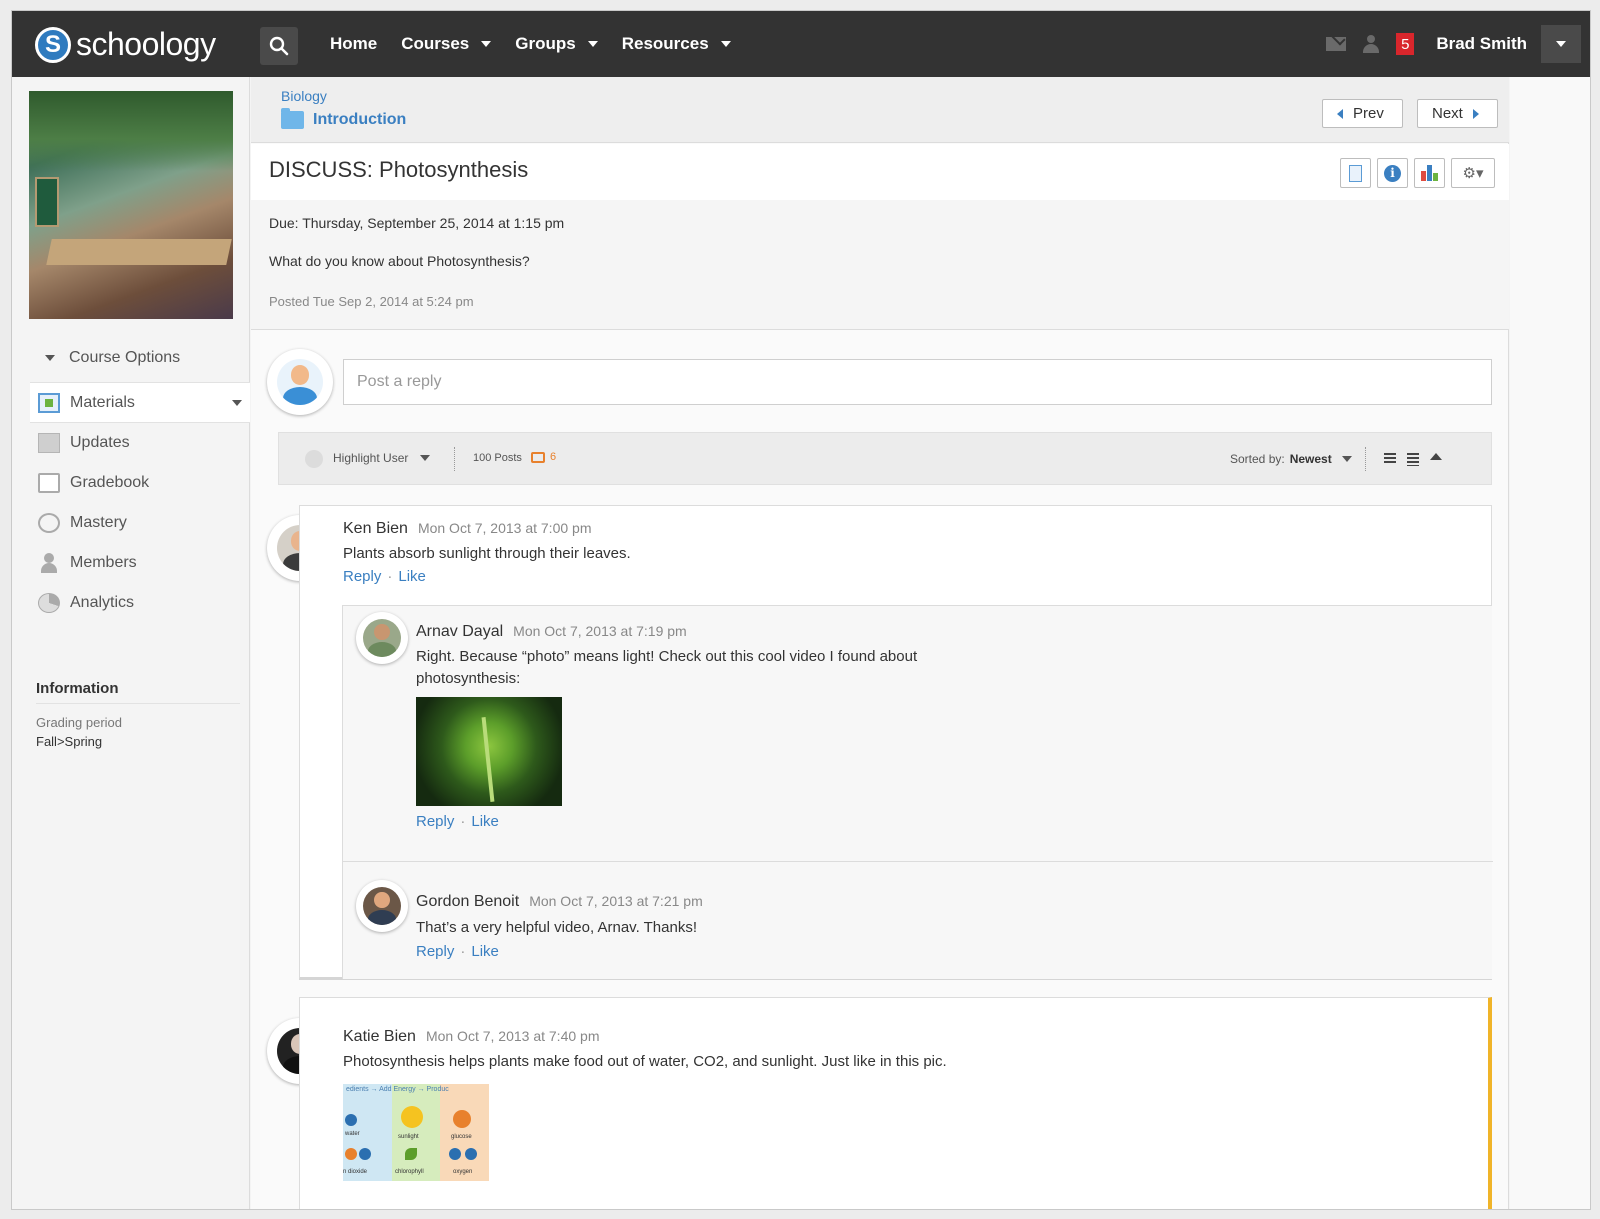 The height and width of the screenshot is (1219, 1600). I want to click on nav-groups: Groups, so click(556, 44).